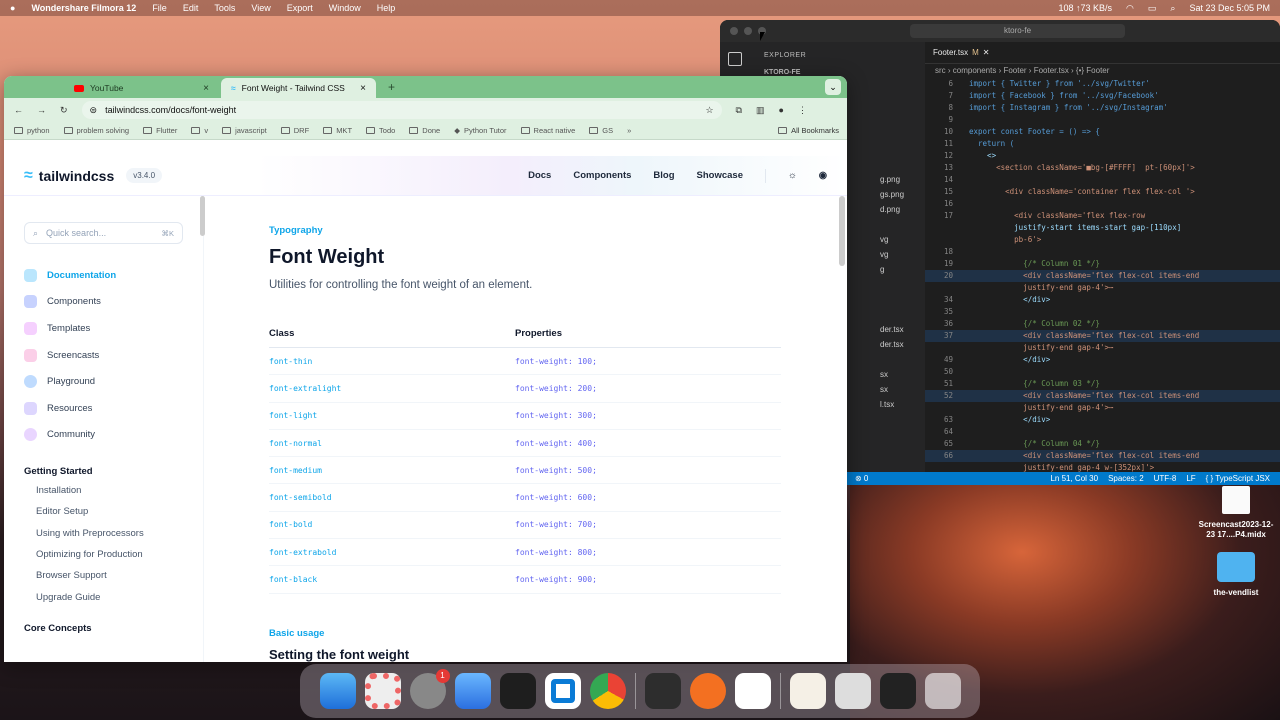 The width and height of the screenshot is (1280, 720). I want to click on bookmark-item: problem solving, so click(96, 130).